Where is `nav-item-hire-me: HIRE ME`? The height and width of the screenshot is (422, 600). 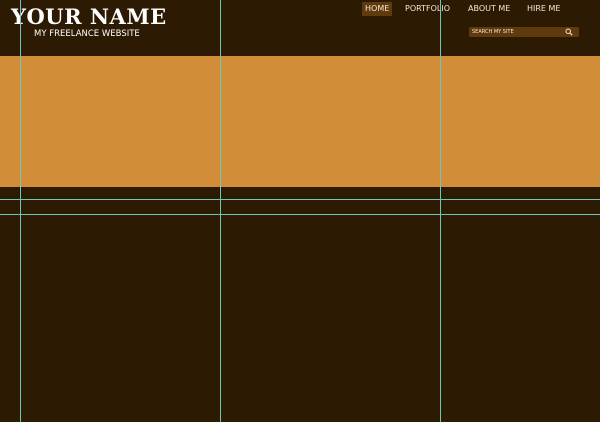
nav-item-hire-me: HIRE ME is located at coordinates (544, 9).